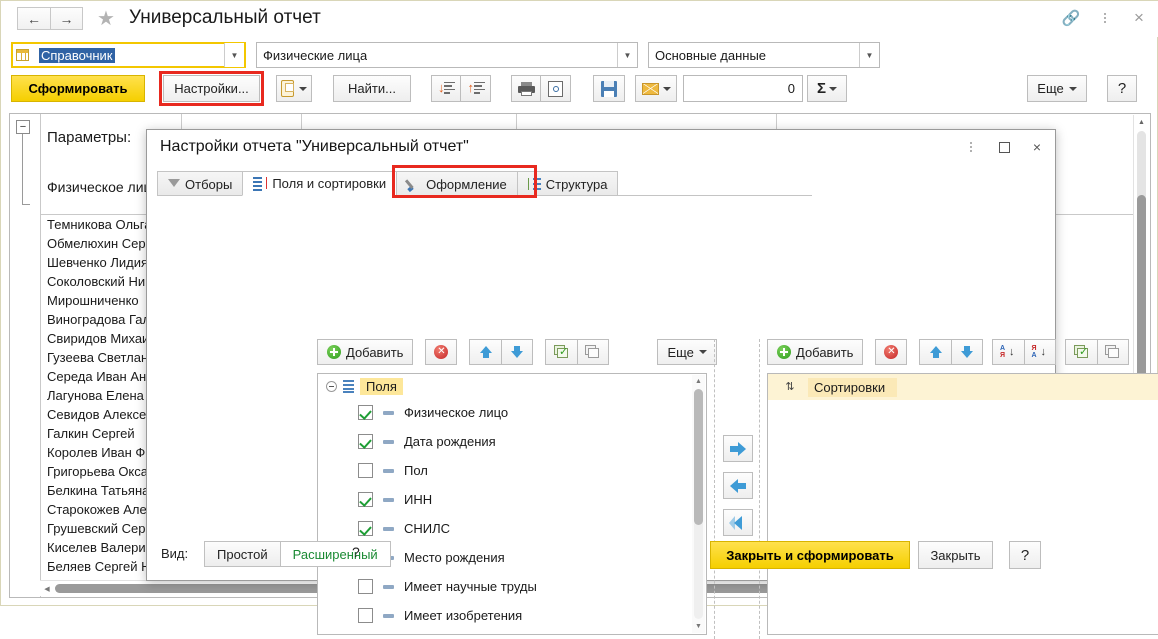 The image size is (1158, 639). Describe the element at coordinates (567, 183) in the screenshot. I see `tab-struktura: Структура` at that location.